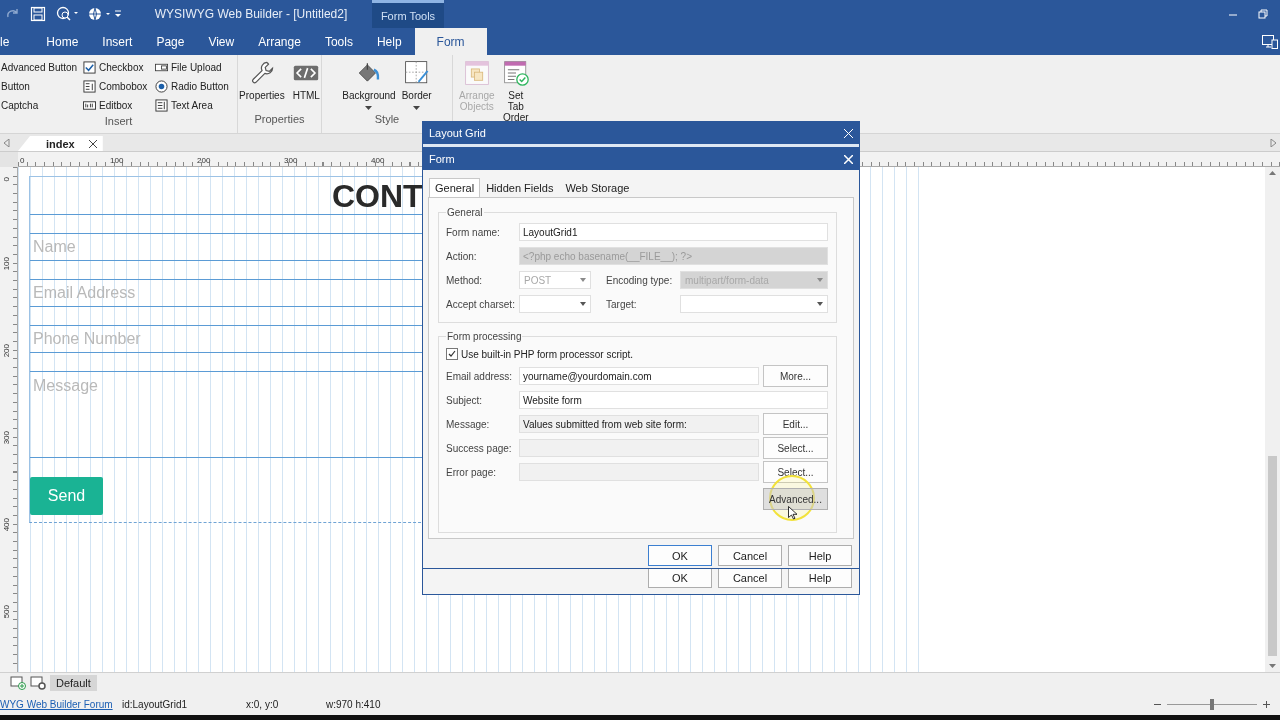 The height and width of the screenshot is (720, 1280). I want to click on field-label: Email address:, so click(480, 376).